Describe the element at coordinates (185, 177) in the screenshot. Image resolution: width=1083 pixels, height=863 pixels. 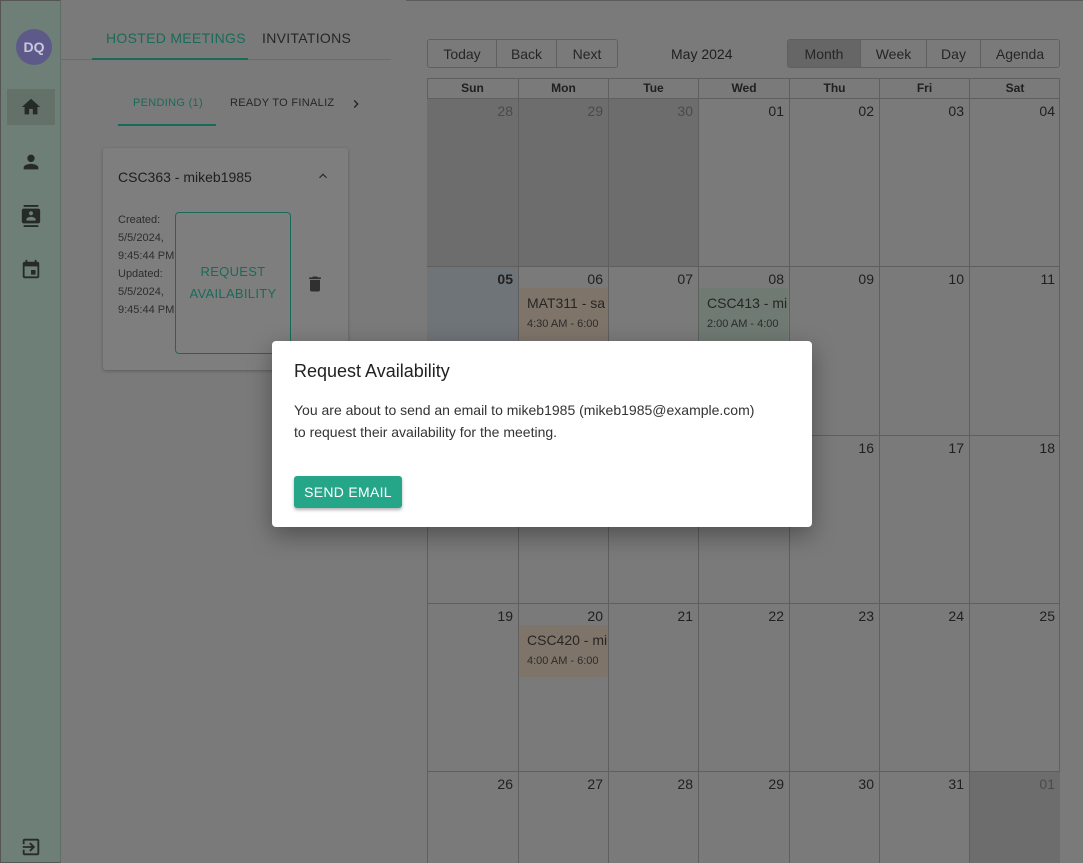
I see `meeting-title: CSC363 - mikeb1985` at that location.